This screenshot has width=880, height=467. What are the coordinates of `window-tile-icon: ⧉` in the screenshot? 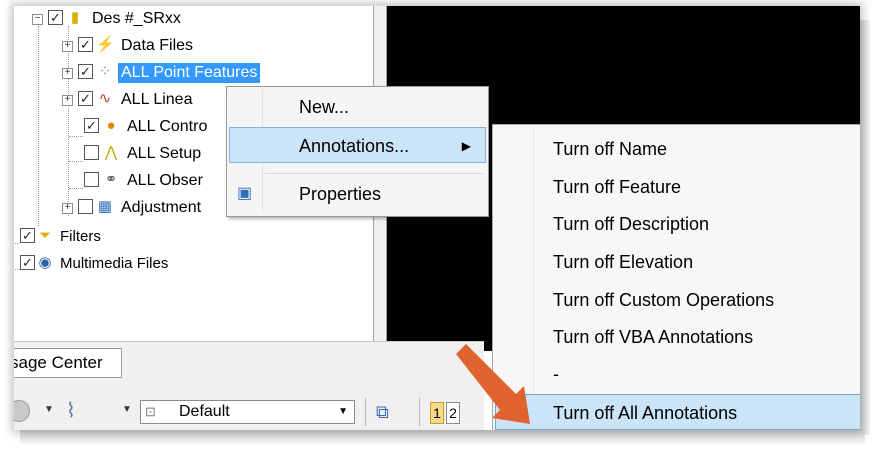 It's located at (389, 412).